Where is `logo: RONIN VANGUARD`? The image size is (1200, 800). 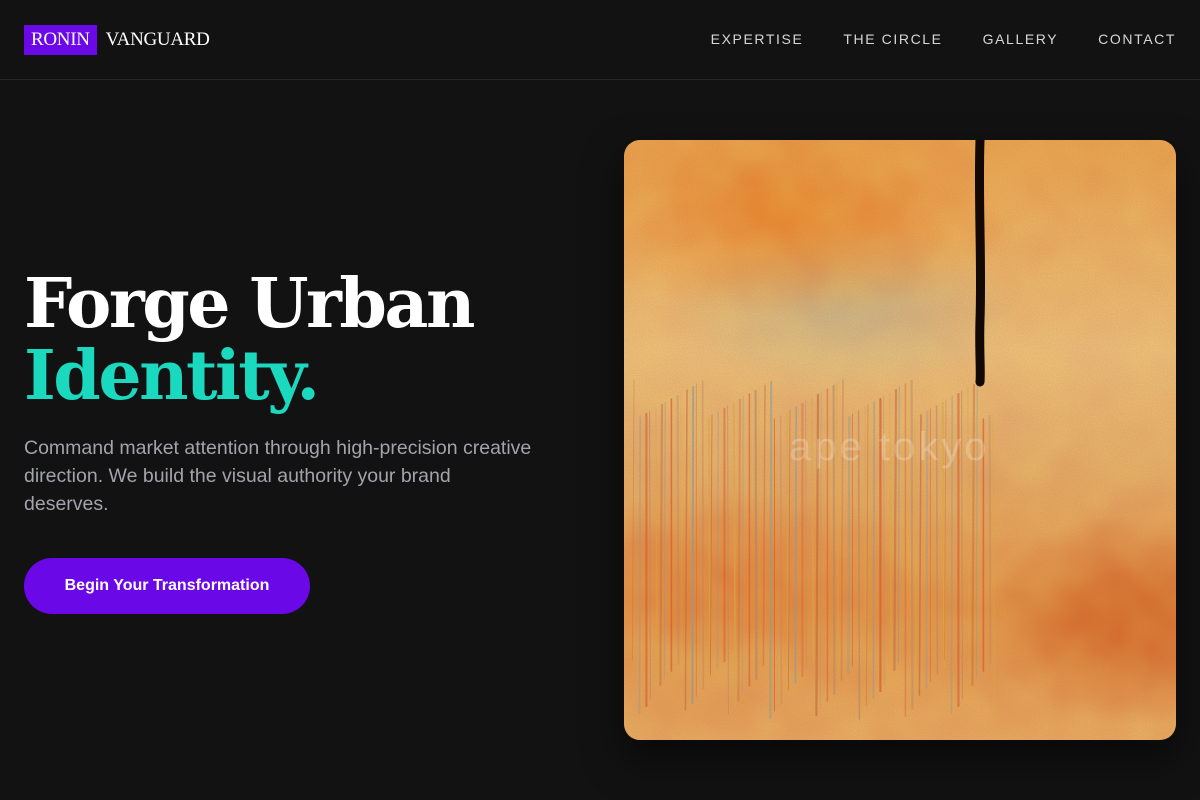 logo: RONIN VANGUARD is located at coordinates (117, 40).